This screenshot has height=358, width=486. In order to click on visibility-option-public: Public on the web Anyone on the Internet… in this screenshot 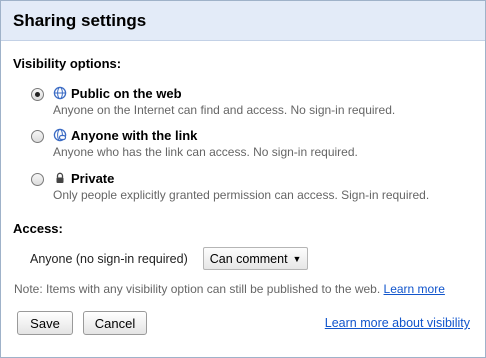, I will do `click(213, 101)`.